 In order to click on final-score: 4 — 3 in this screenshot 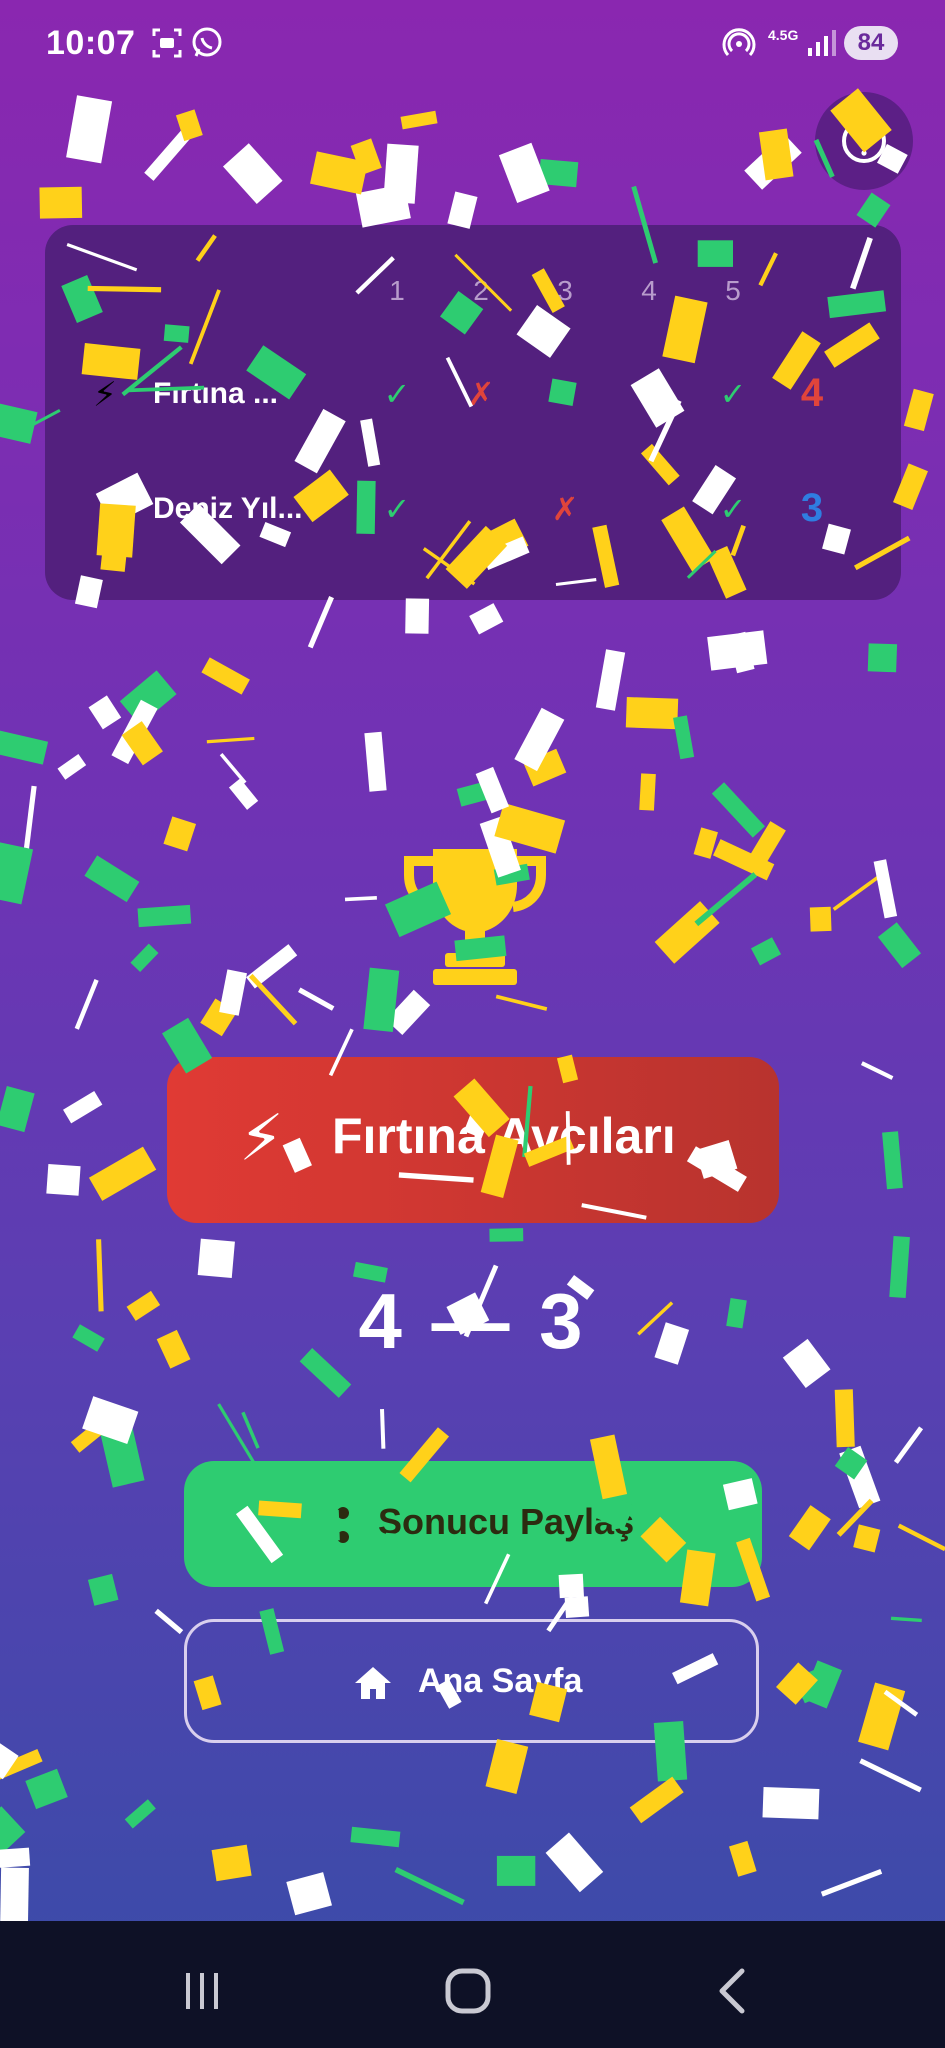, I will do `click(472, 1321)`.